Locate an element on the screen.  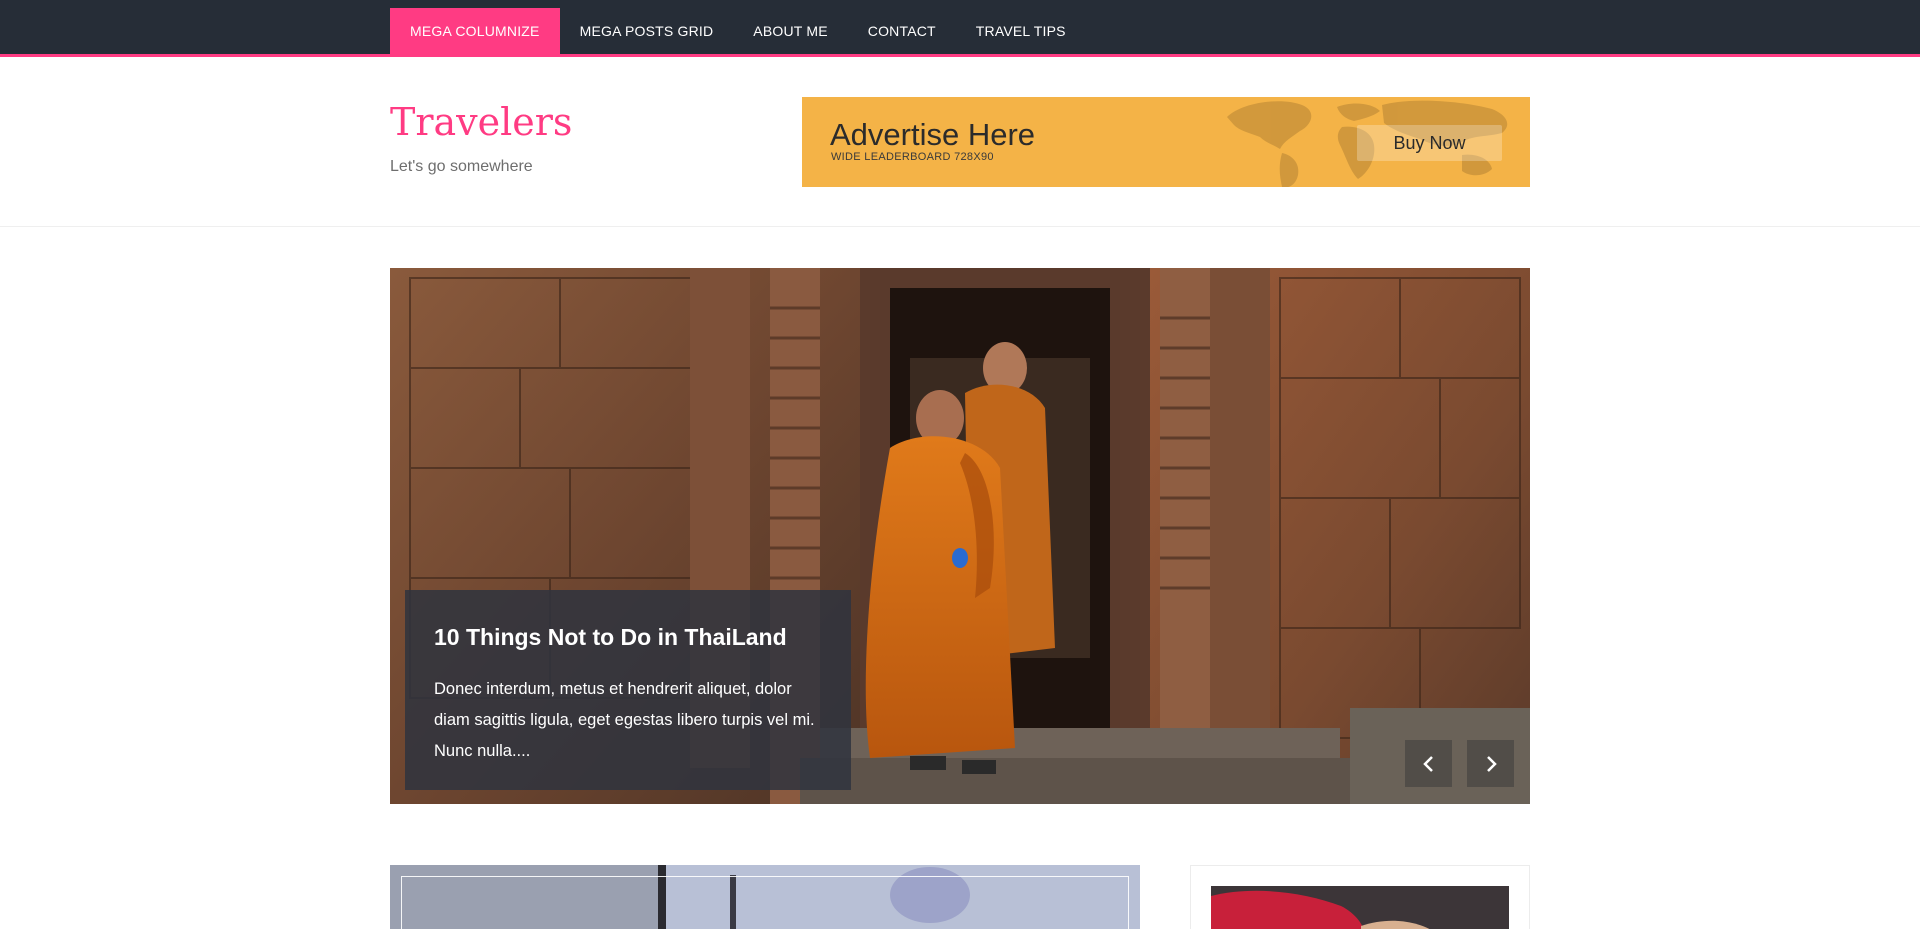
chevron-left-icon is located at coordinates (1427, 763).